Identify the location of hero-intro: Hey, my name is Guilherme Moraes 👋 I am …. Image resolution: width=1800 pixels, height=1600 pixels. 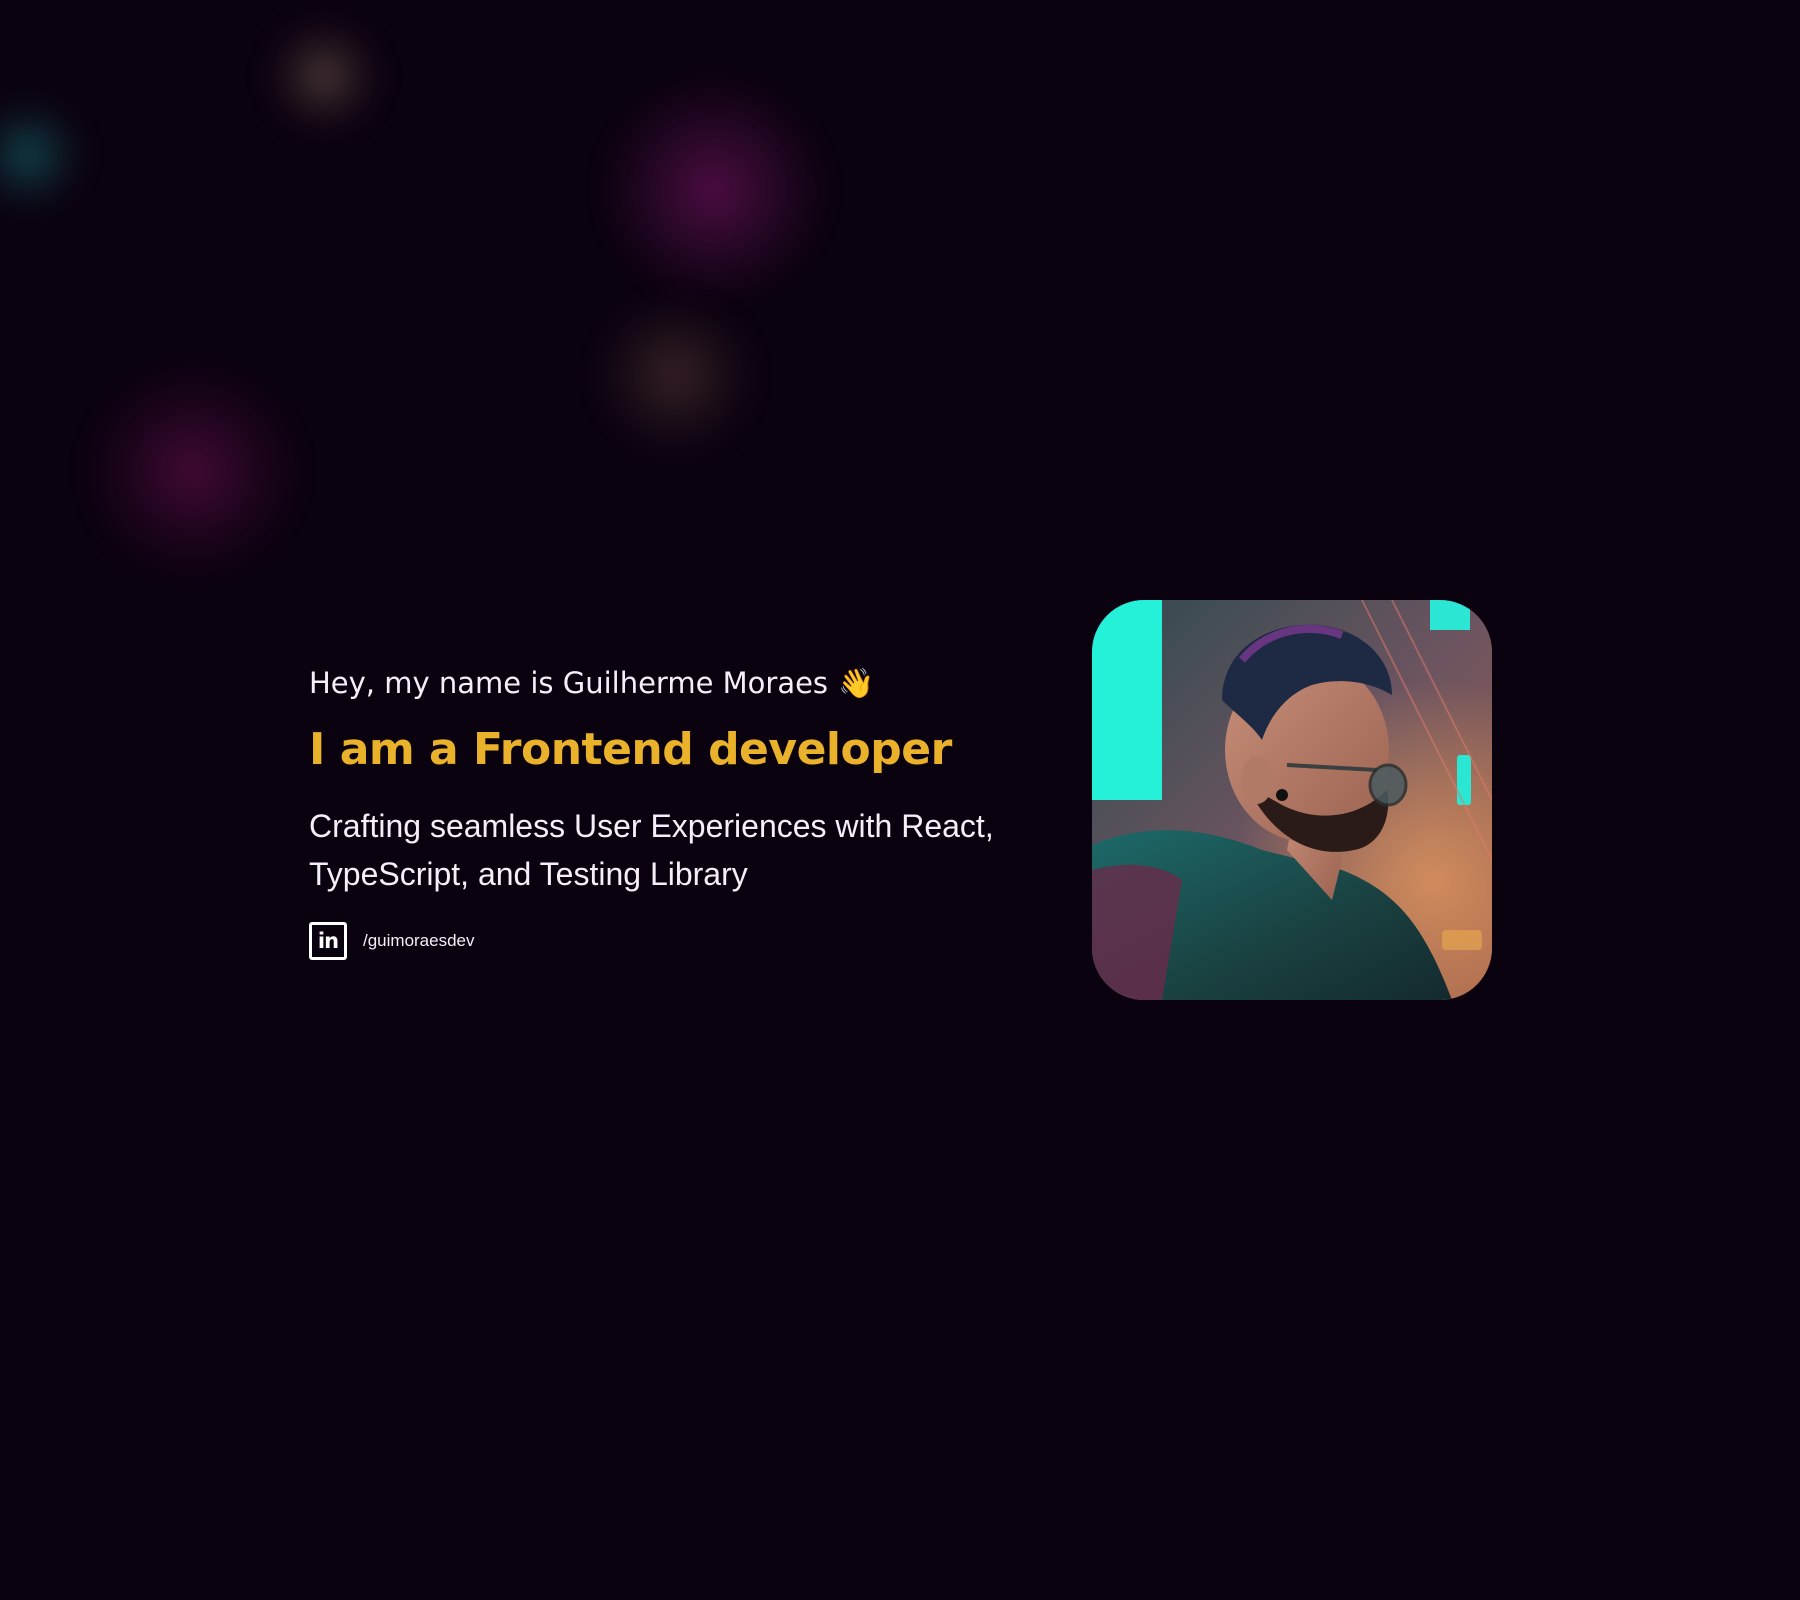
(689, 812).